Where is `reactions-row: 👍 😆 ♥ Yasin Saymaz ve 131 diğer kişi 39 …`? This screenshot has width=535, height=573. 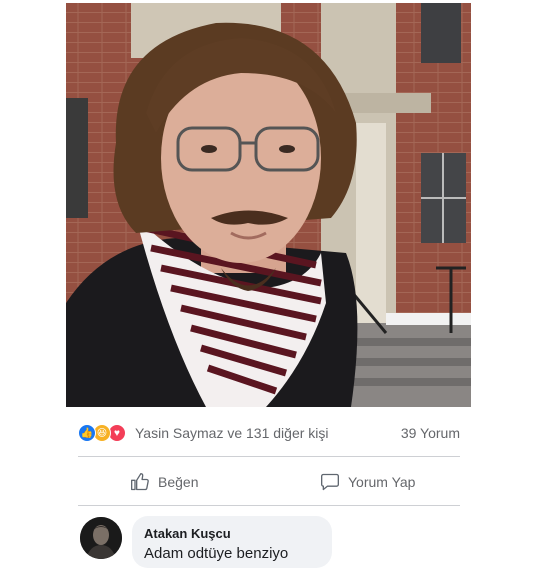 reactions-row: 👍 😆 ♥ Yasin Saymaz ve 131 diğer kişi 39 … is located at coordinates (269, 433).